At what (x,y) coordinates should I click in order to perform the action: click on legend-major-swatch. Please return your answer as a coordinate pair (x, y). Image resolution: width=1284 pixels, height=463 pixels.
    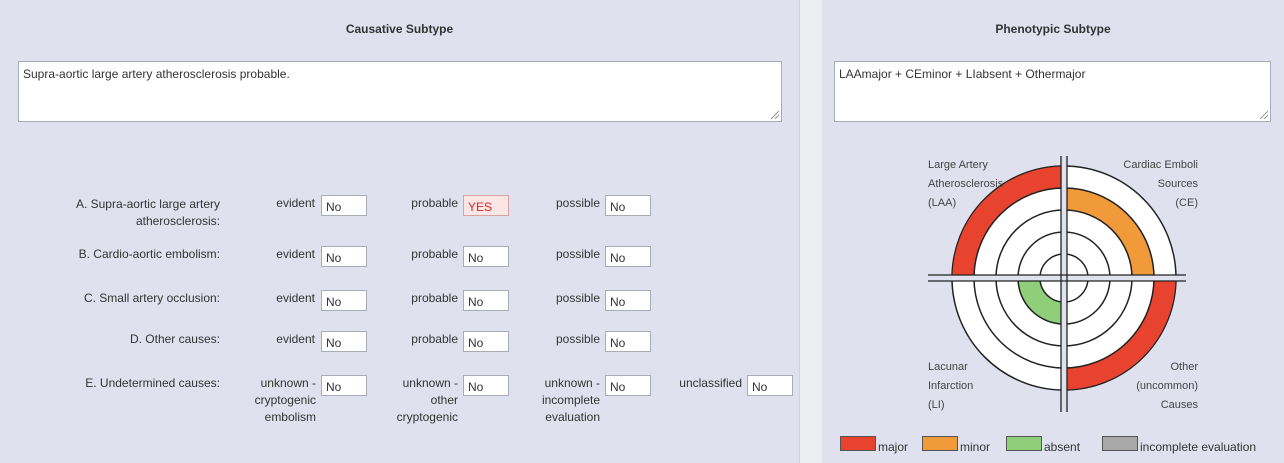
    Looking at the image, I should click on (858, 443).